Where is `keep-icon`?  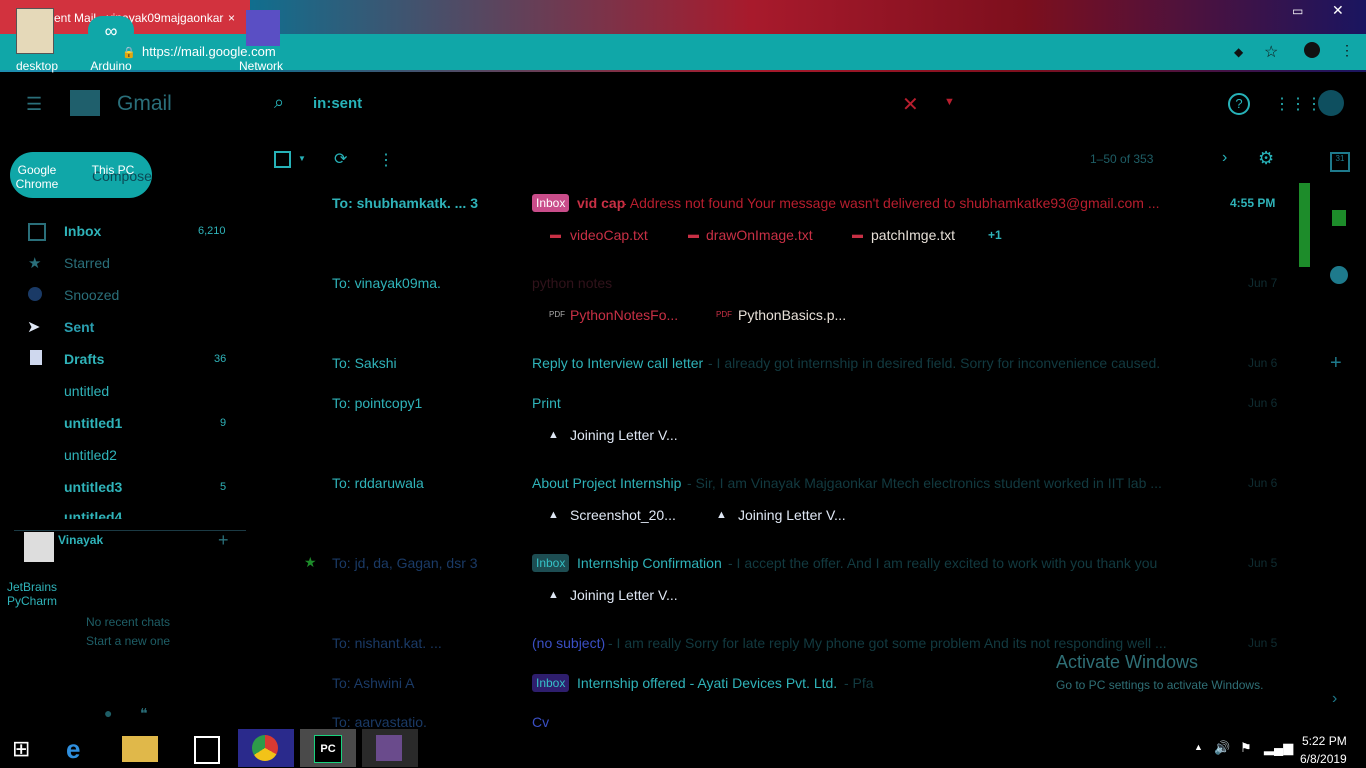
keep-icon is located at coordinates (1339, 218).